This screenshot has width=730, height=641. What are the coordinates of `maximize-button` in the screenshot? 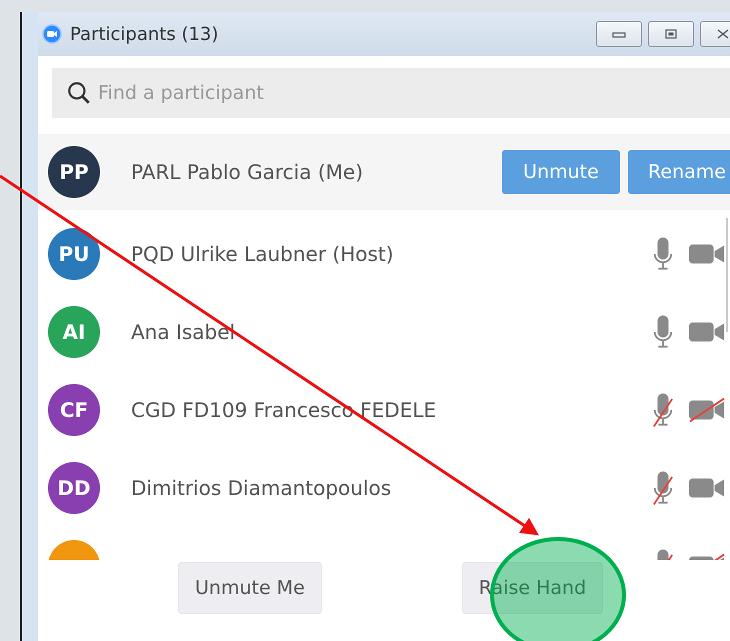 It's located at (671, 34).